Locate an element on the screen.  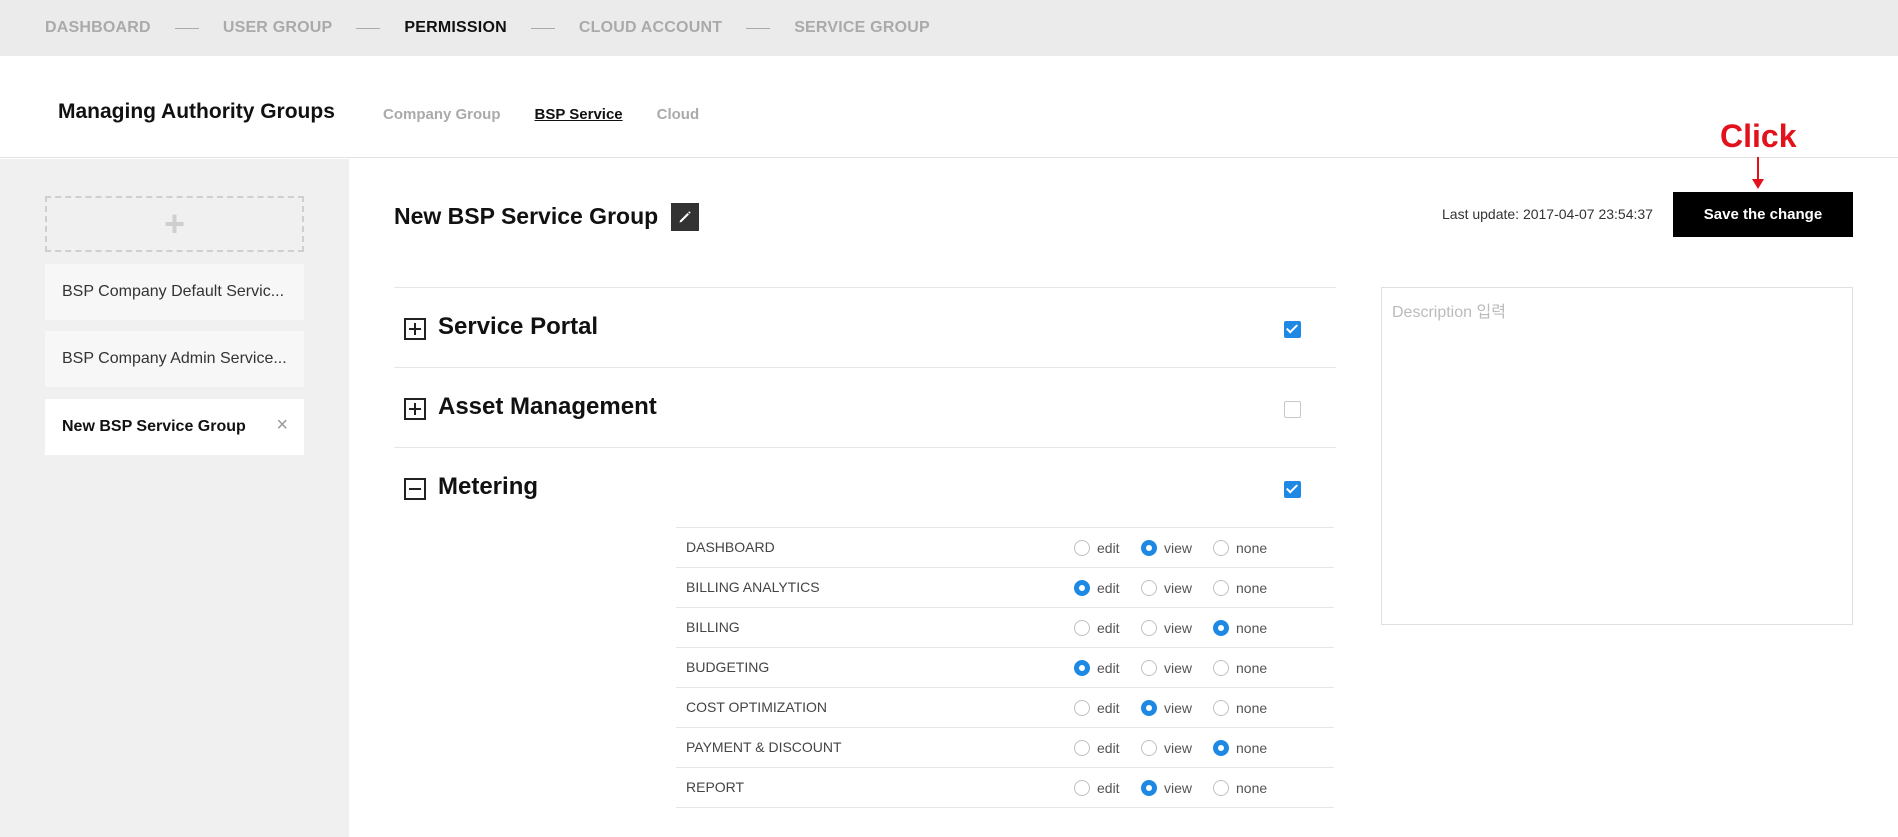
description-textarea is located at coordinates (1617, 456).